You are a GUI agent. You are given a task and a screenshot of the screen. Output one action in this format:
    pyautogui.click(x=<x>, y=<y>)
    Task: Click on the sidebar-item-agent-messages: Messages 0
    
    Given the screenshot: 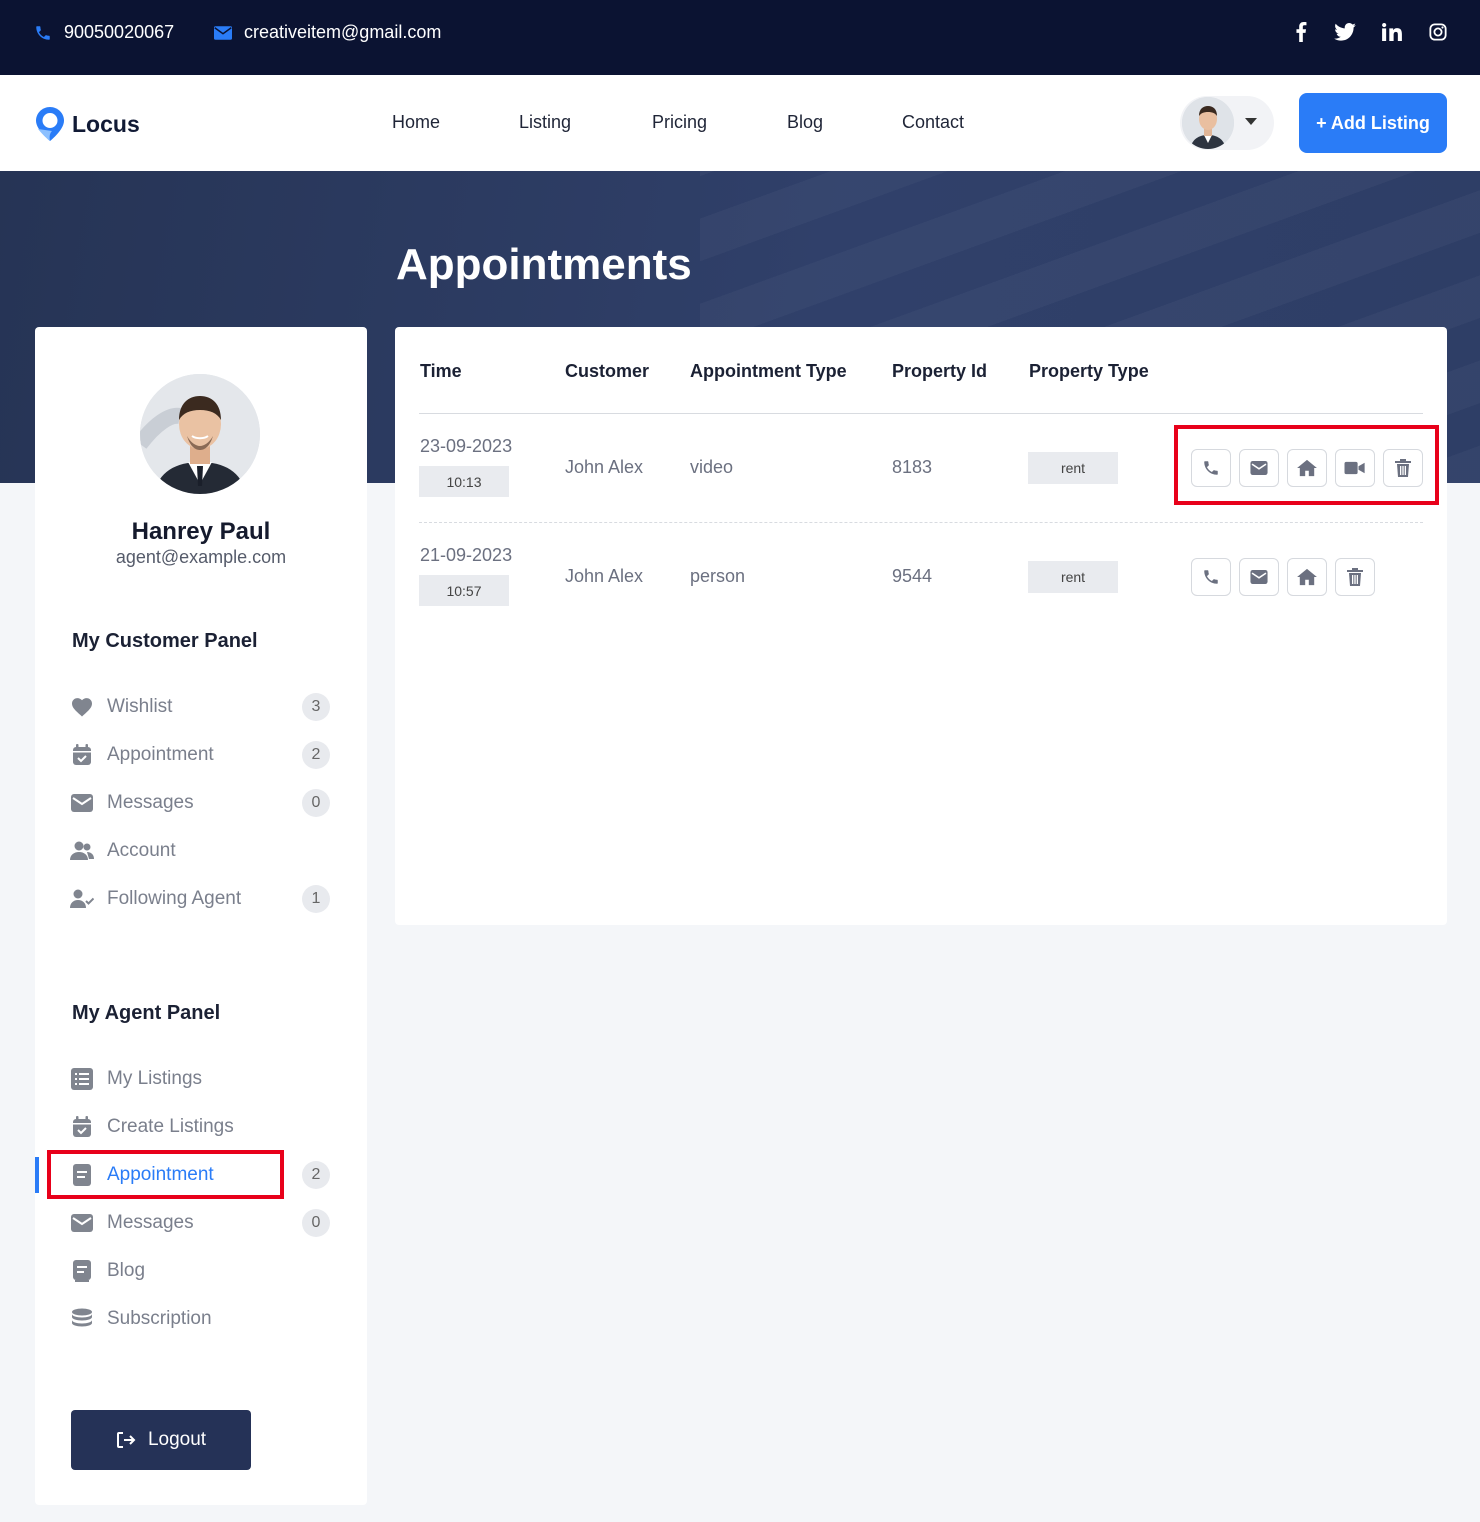 What is the action you would take?
    pyautogui.click(x=201, y=1223)
    